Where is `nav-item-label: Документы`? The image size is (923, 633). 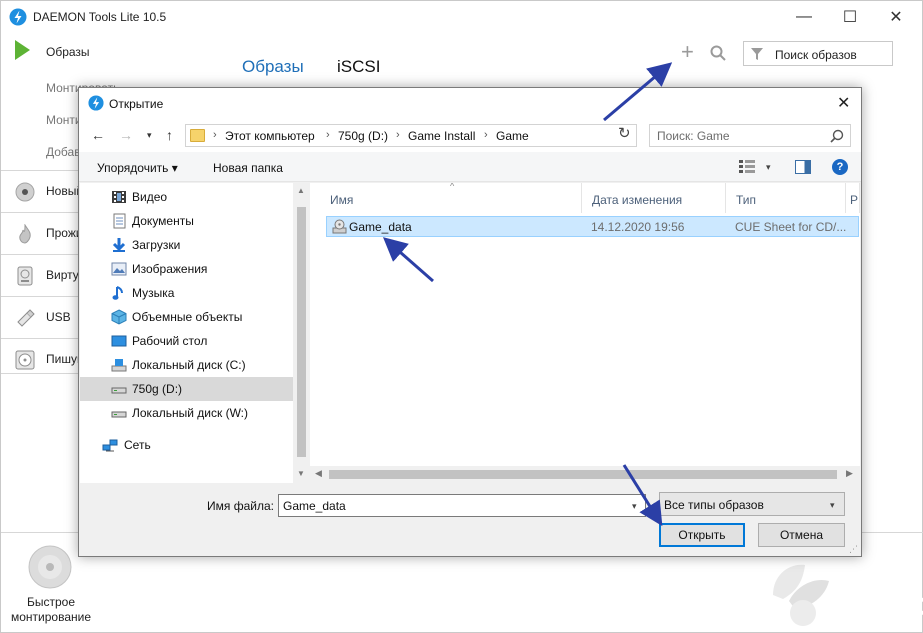
nav-item-label: Документы is located at coordinates (163, 221).